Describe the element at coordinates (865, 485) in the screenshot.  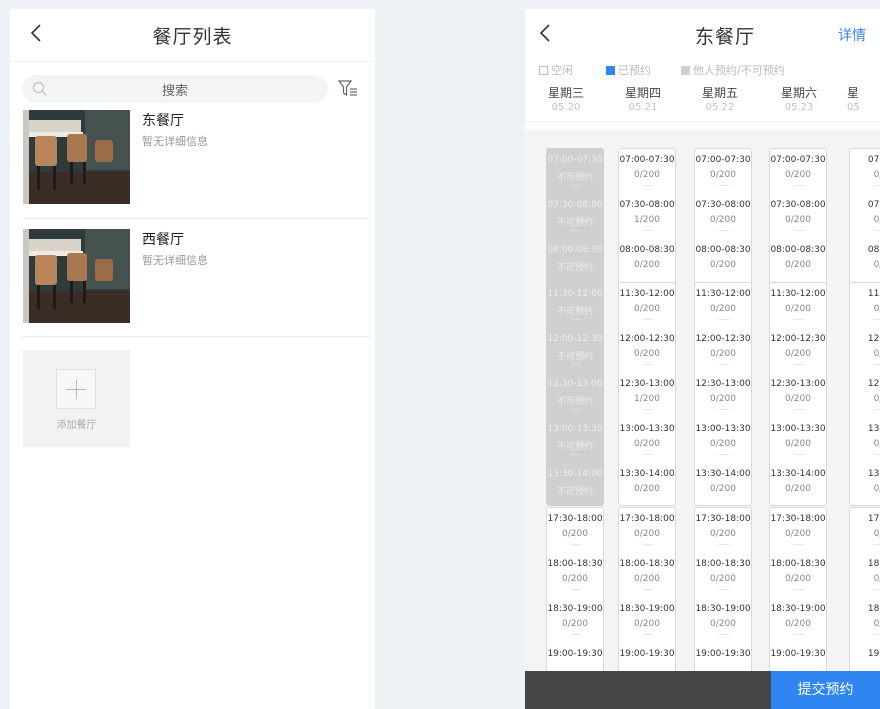
I see `timeslot: 13:3 0/` at that location.